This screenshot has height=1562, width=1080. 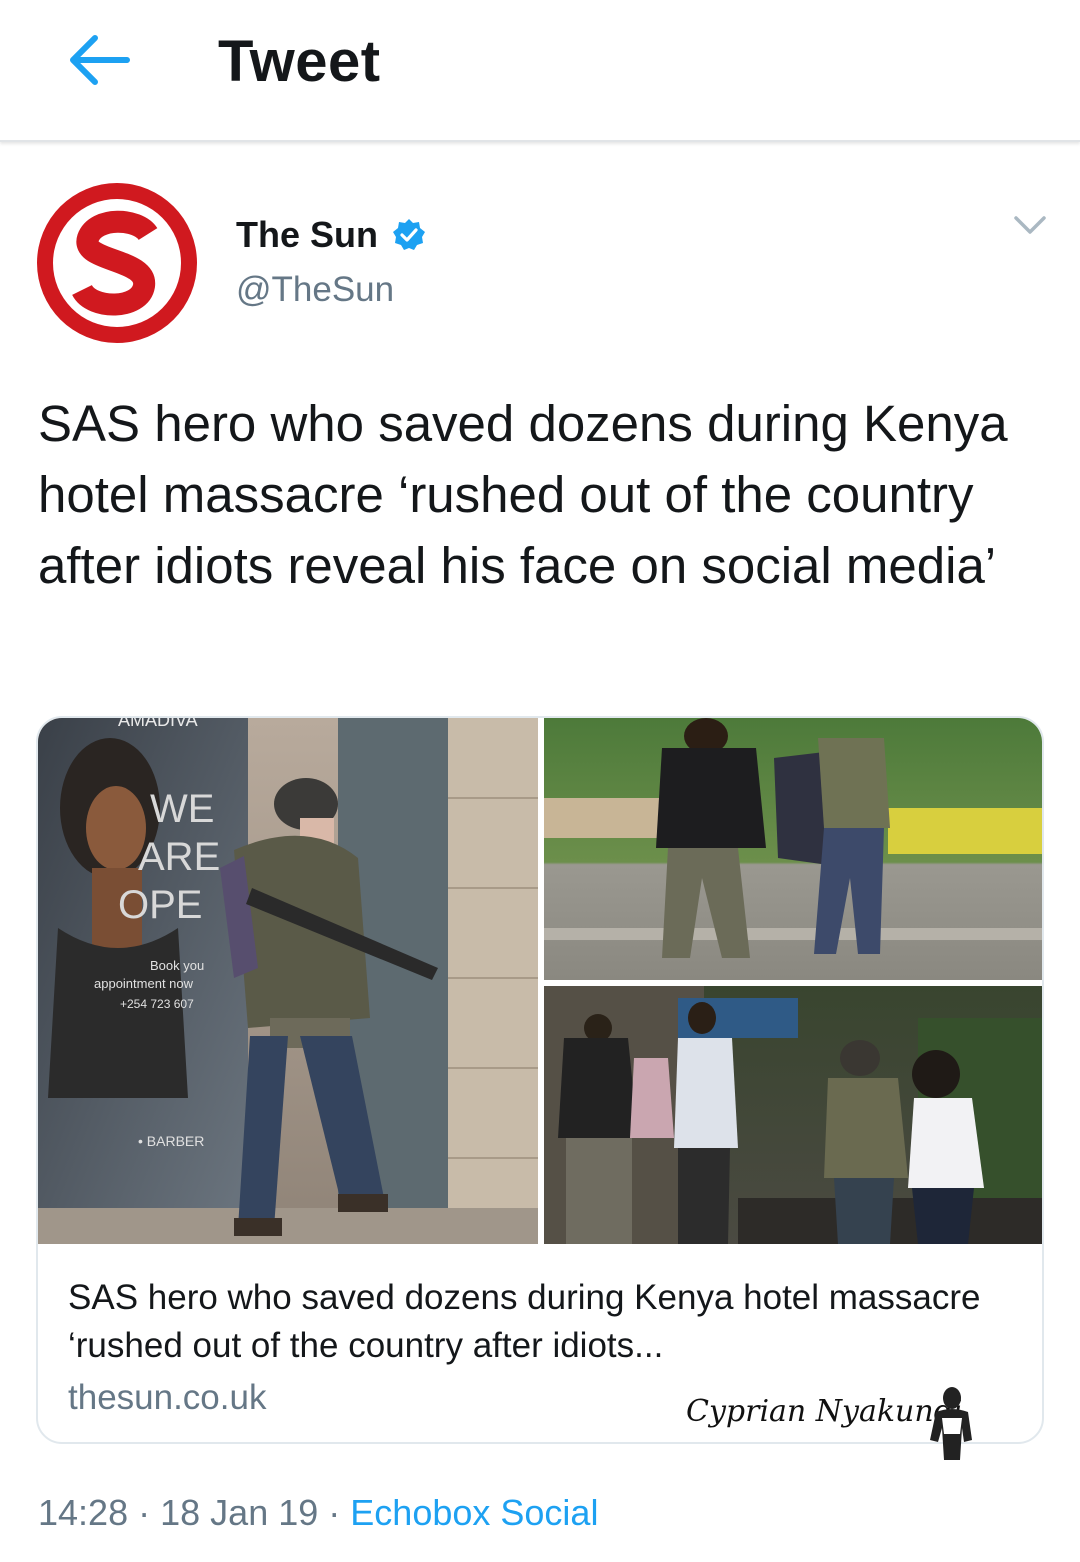 I want to click on tweet-time: 14:28, so click(x=83, y=1512).